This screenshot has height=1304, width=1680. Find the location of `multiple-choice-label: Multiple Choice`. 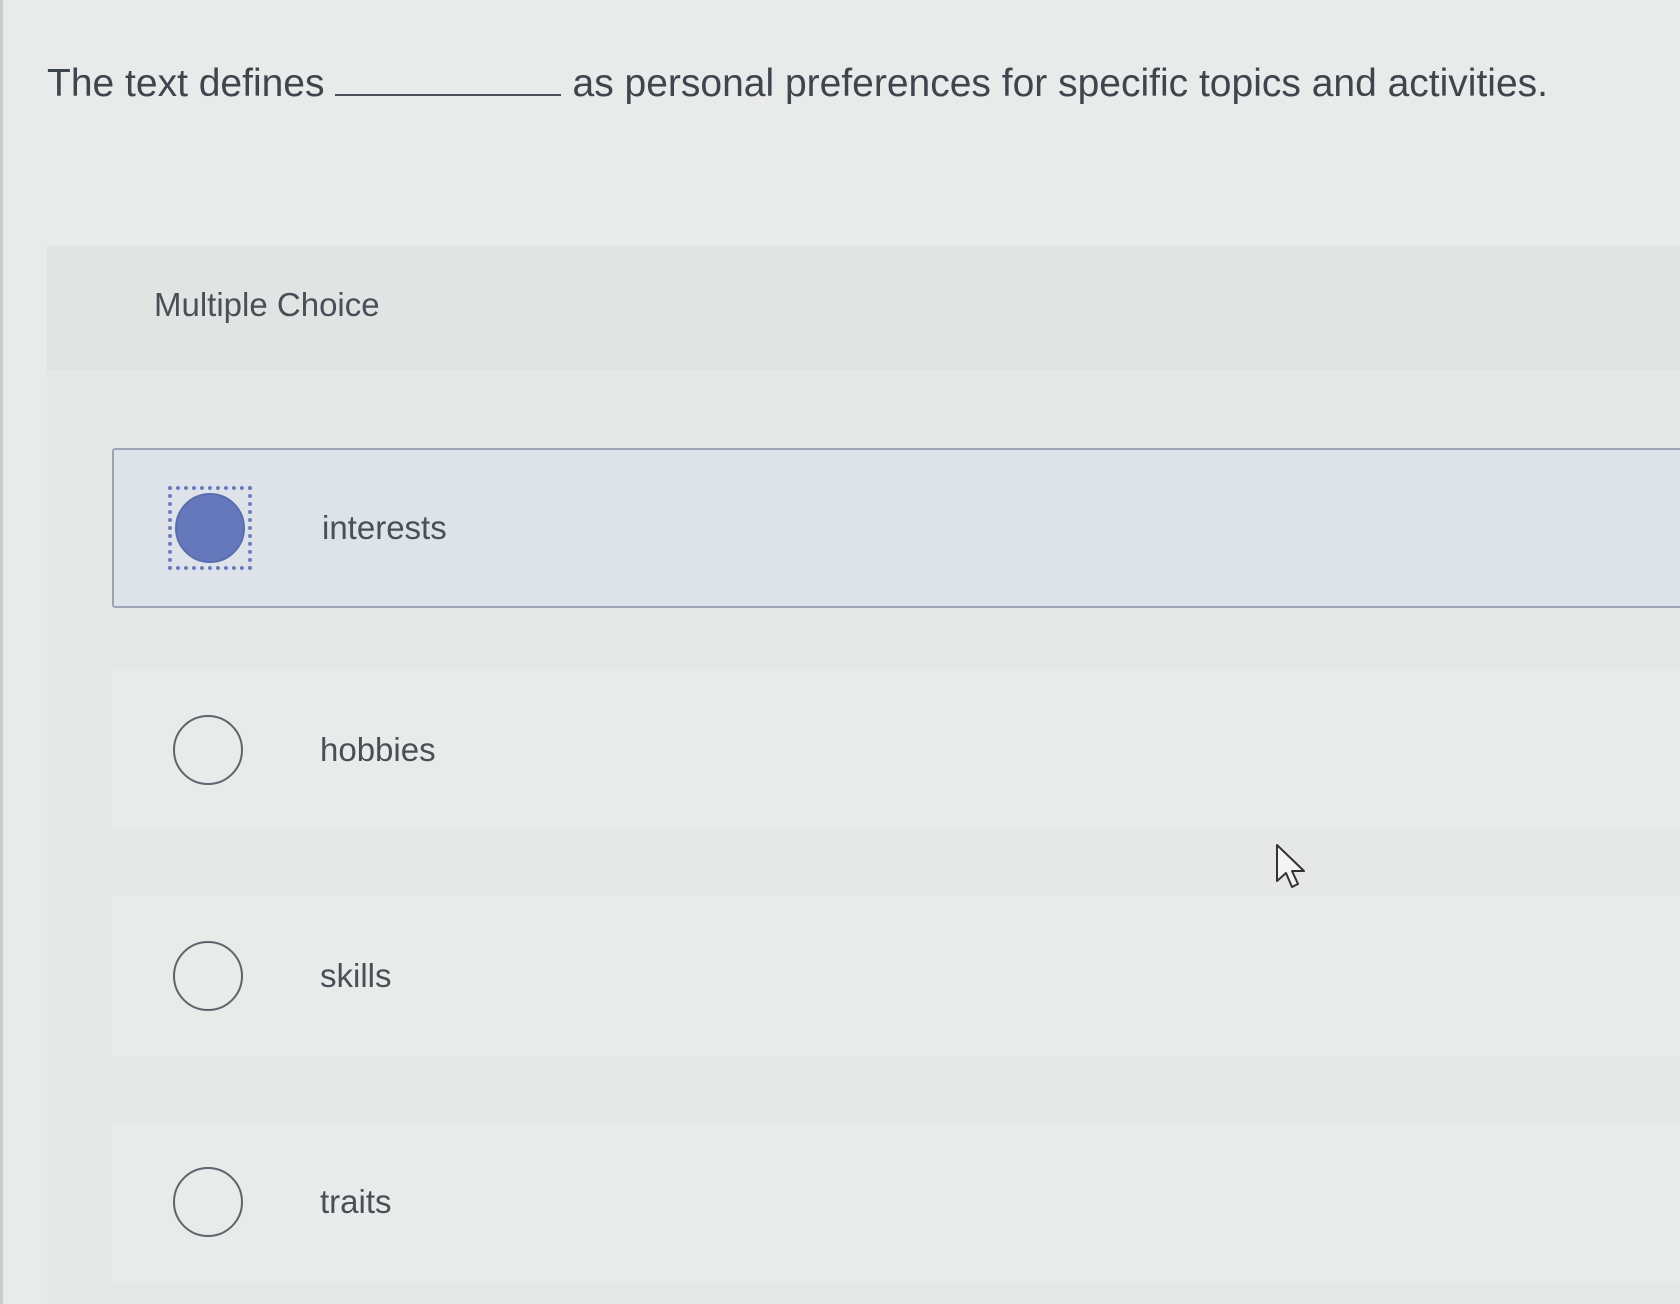

multiple-choice-label: Multiple Choice is located at coordinates (267, 304).